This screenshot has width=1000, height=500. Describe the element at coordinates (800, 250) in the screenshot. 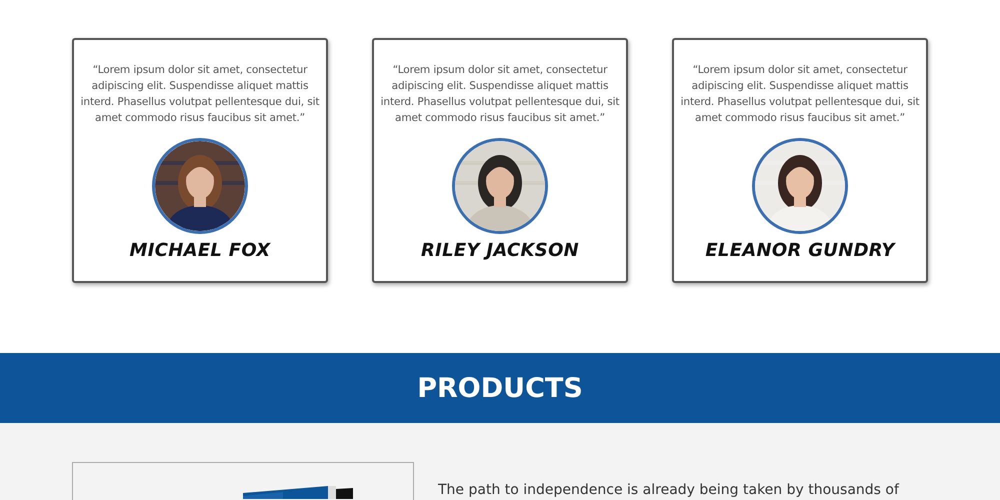

I see `person-name: ELEANOR GUNDRY` at that location.